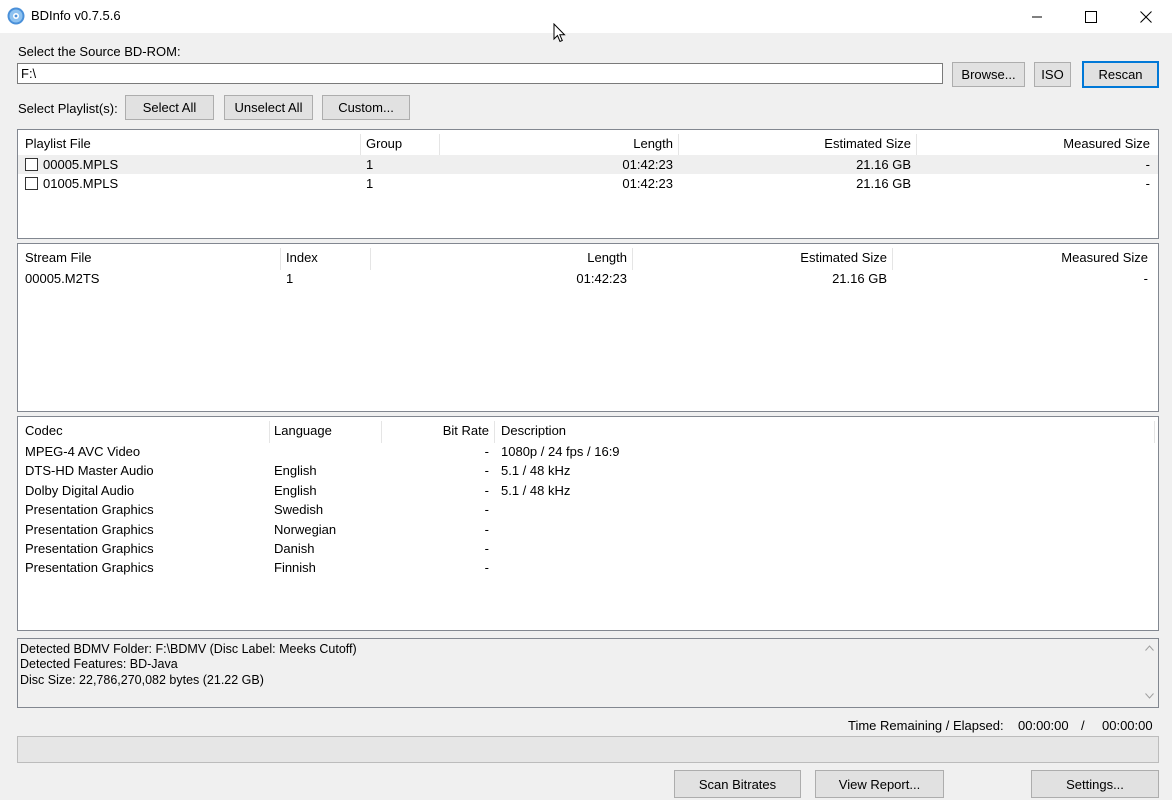  Describe the element at coordinates (169, 107) in the screenshot. I see `select-all-button: Select All` at that location.